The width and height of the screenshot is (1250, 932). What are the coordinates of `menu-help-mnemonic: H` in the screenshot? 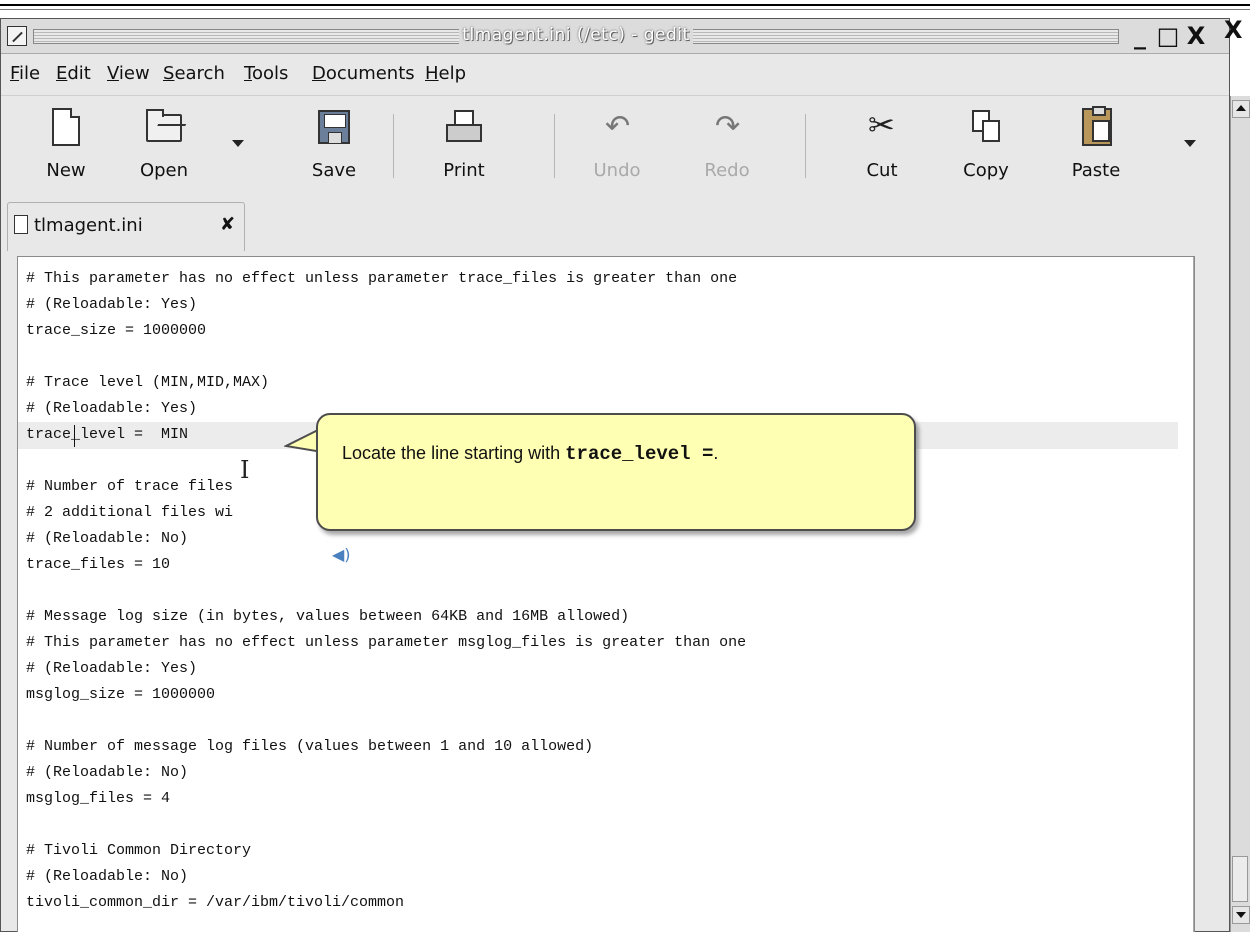 It's located at (432, 73).